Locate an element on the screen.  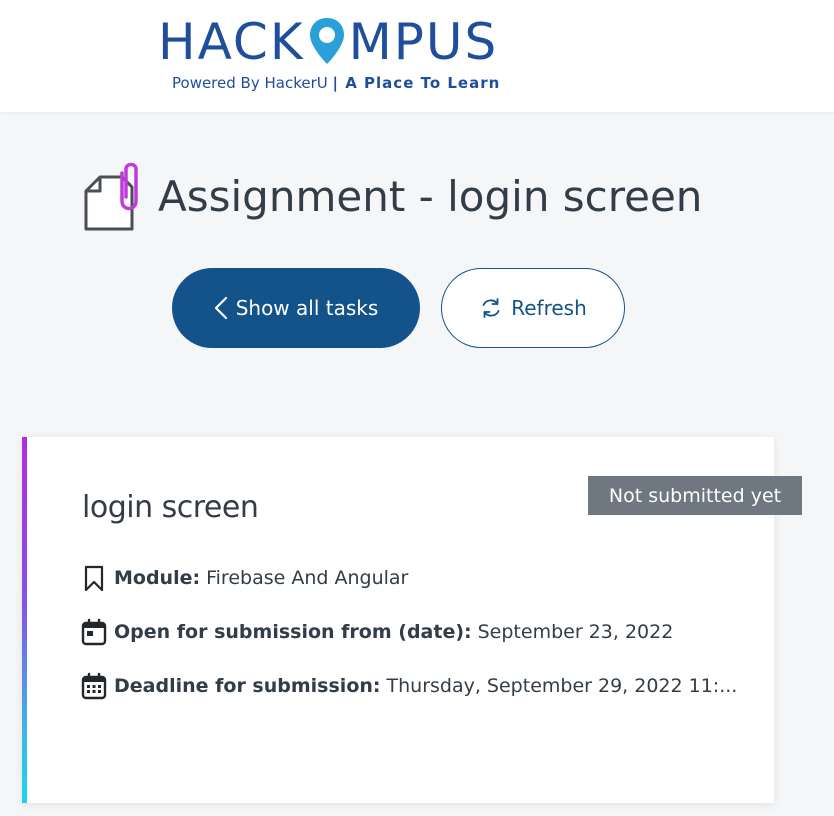
module-value: Firebase And Angular is located at coordinates (307, 578).